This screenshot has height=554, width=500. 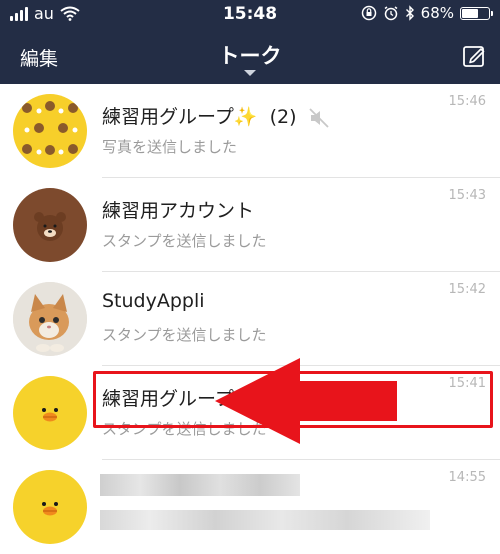 I want to click on compose-icon, so click(x=474, y=56).